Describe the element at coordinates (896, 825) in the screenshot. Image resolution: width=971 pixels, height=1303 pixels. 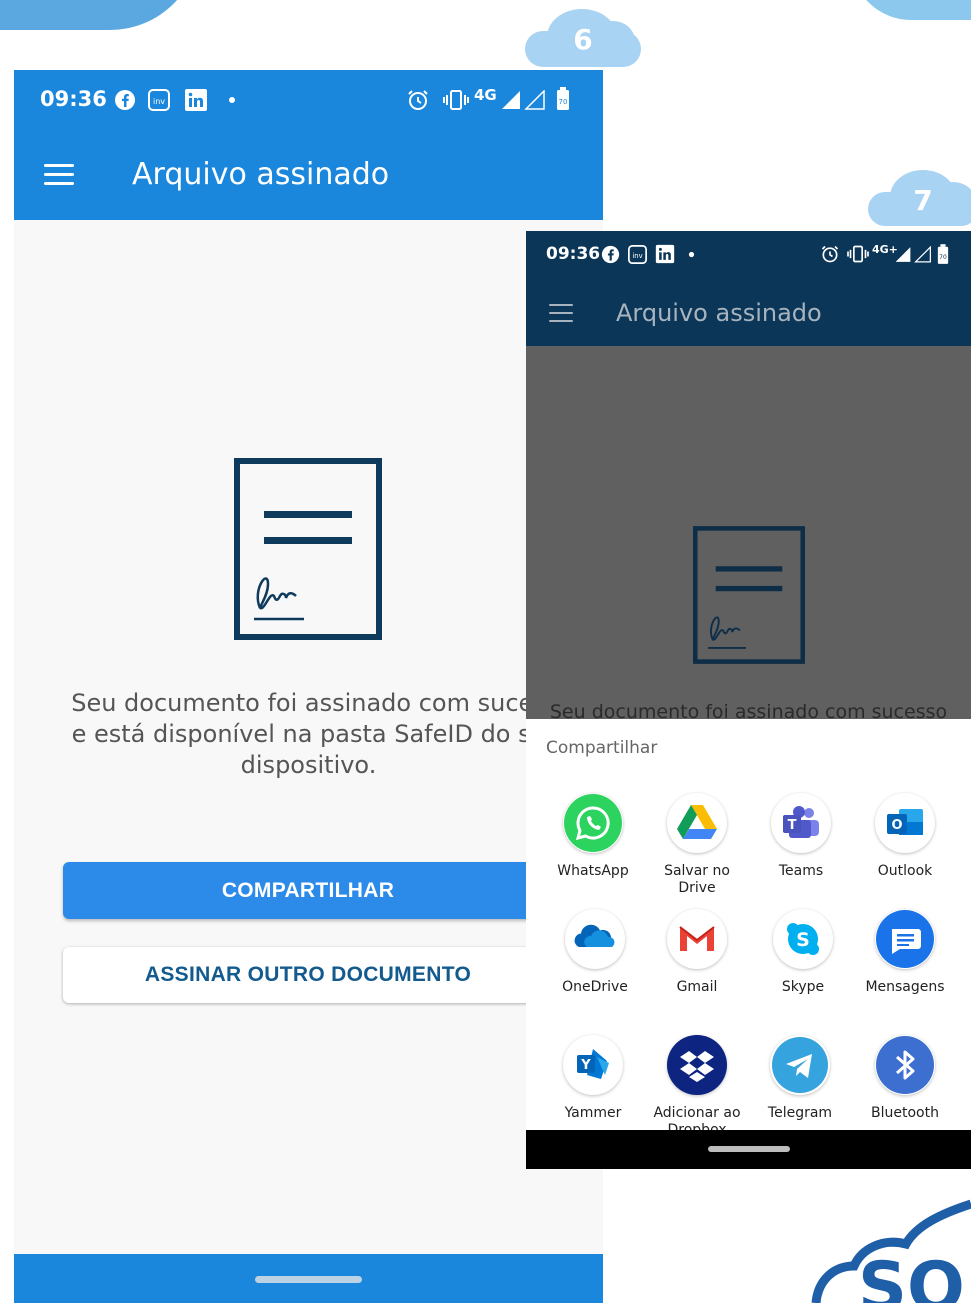
I see `svg-text: O` at that location.